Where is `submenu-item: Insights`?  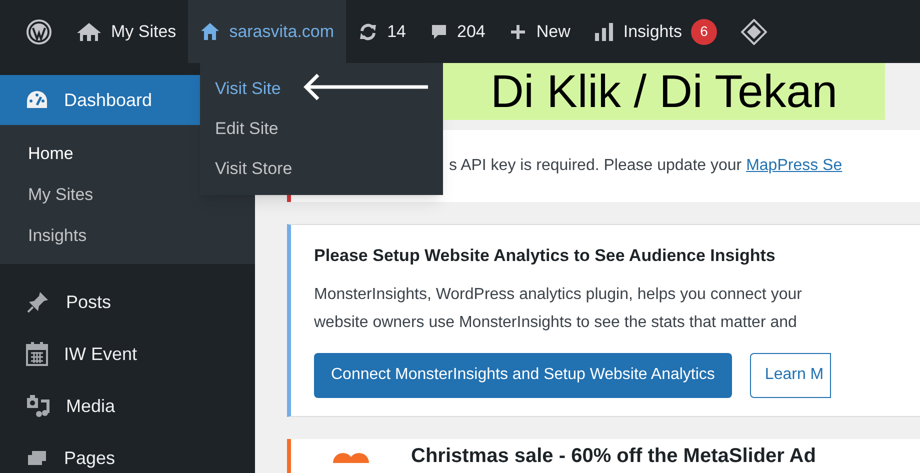
submenu-item: Insights is located at coordinates (127, 235).